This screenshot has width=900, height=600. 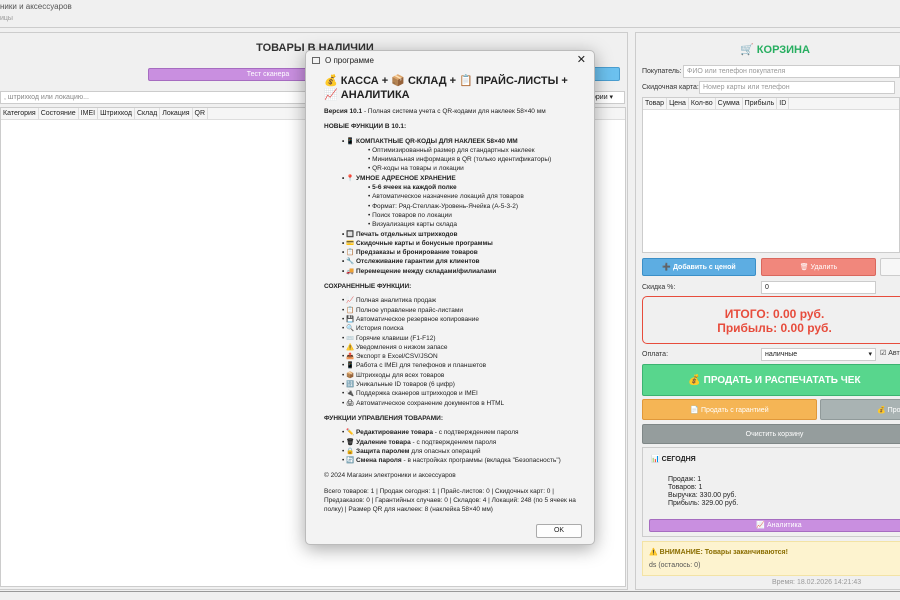 I want to click on feature-item: QR-коды на товары и локации, so click(x=450, y=168).